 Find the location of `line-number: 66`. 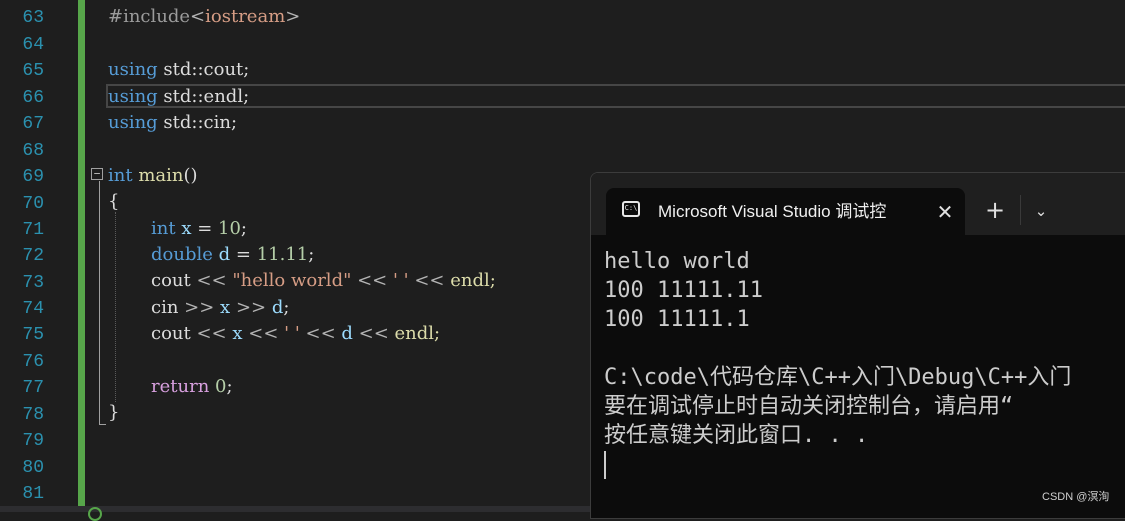

line-number: 66 is located at coordinates (33, 98).